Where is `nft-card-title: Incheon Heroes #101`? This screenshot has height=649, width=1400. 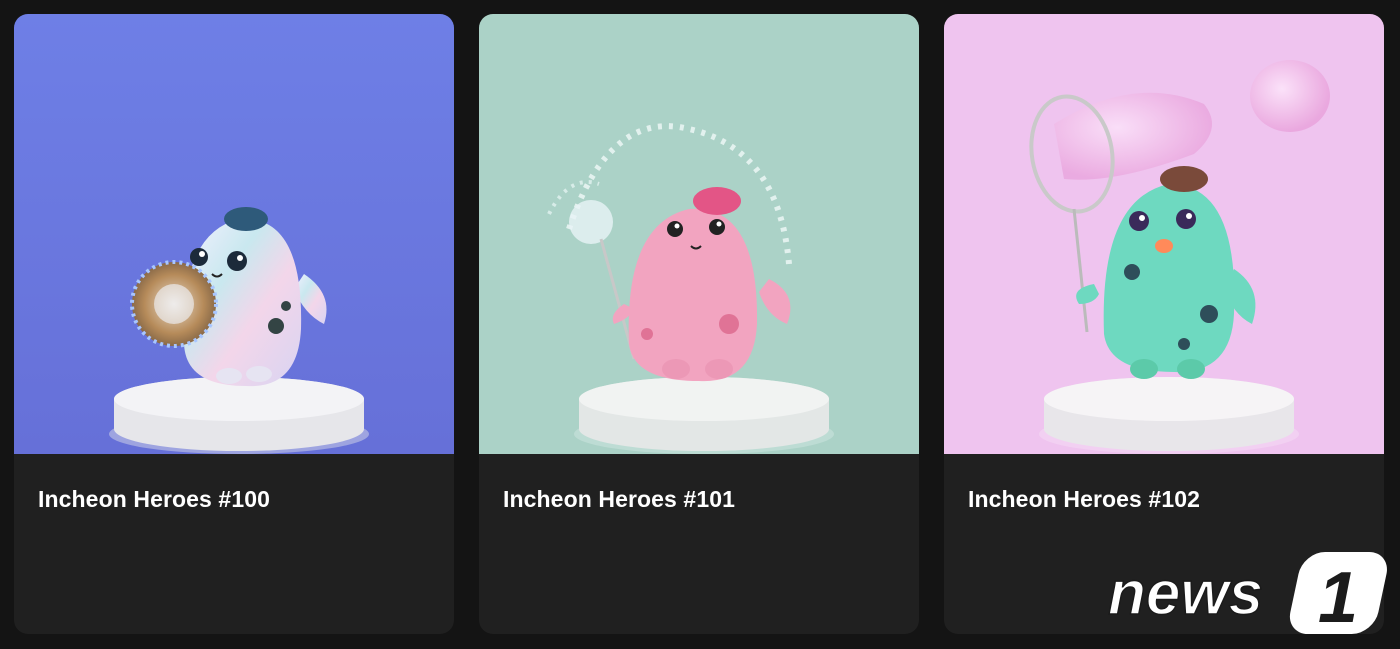
nft-card-title: Incheon Heroes #101 is located at coordinates (619, 499).